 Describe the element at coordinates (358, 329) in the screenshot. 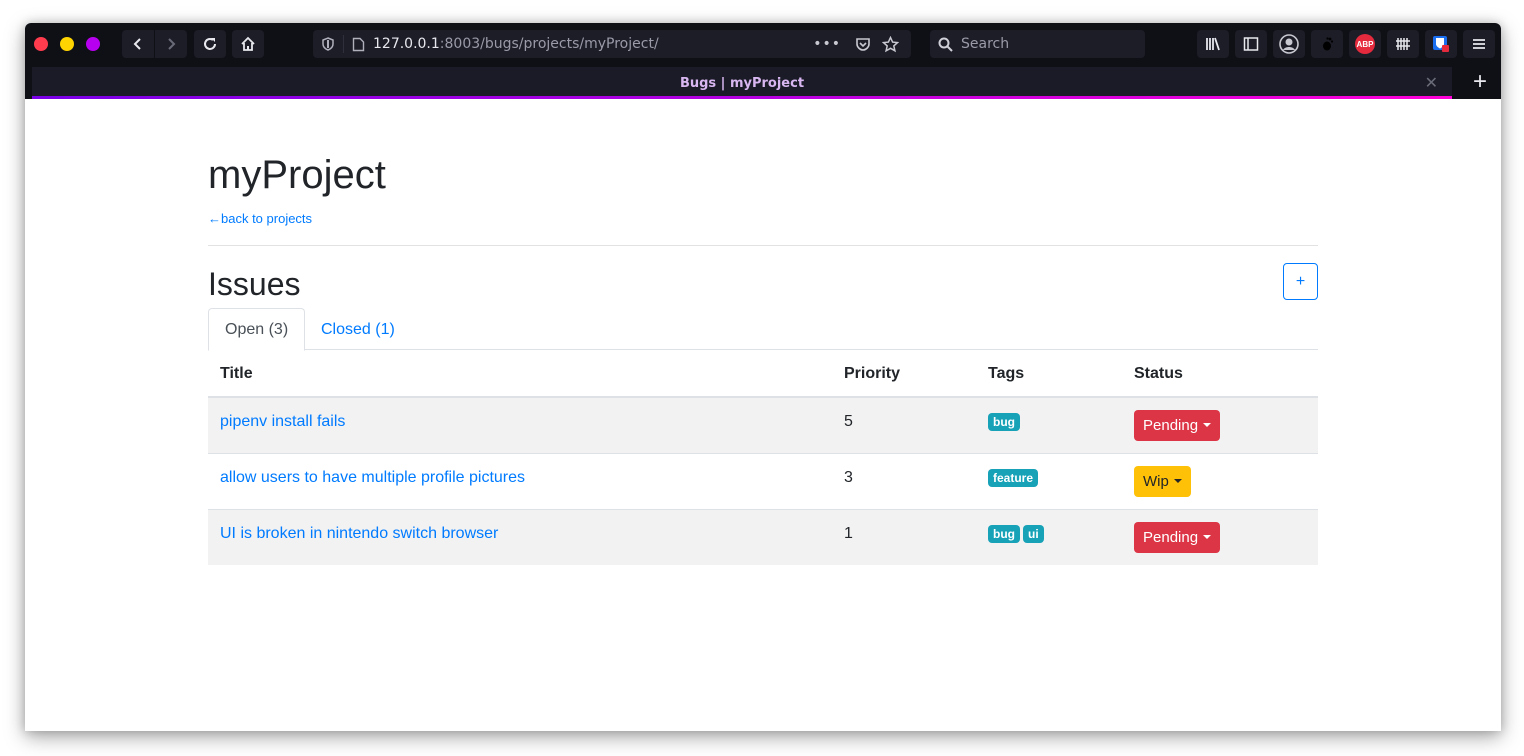

I see `tab-closed: Closed (1)` at that location.